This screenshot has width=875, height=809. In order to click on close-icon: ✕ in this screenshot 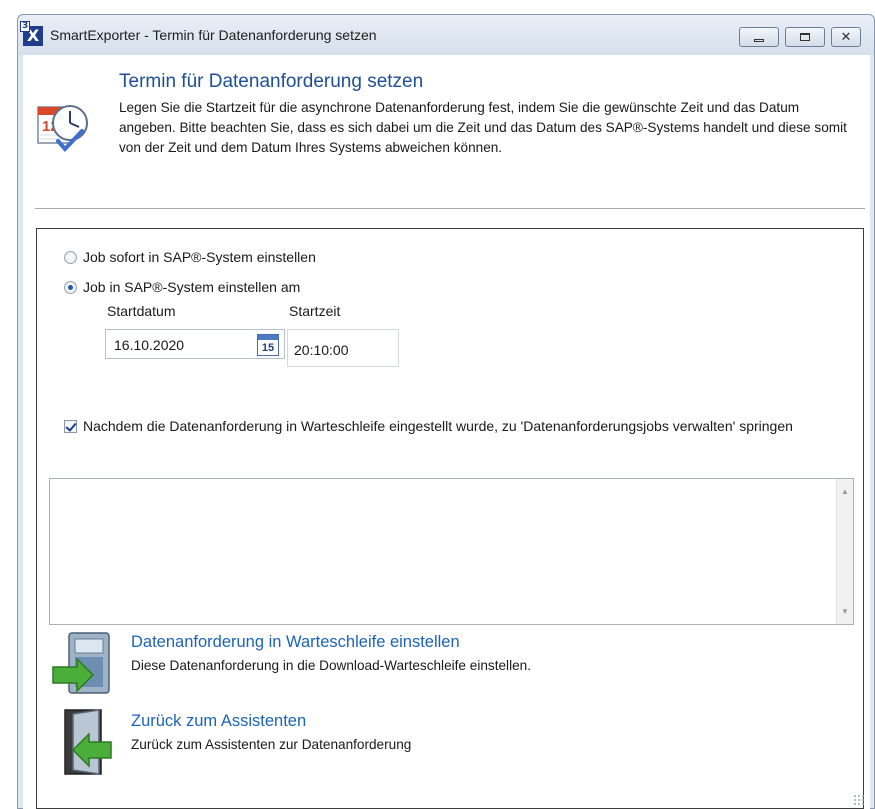, I will do `click(846, 37)`.